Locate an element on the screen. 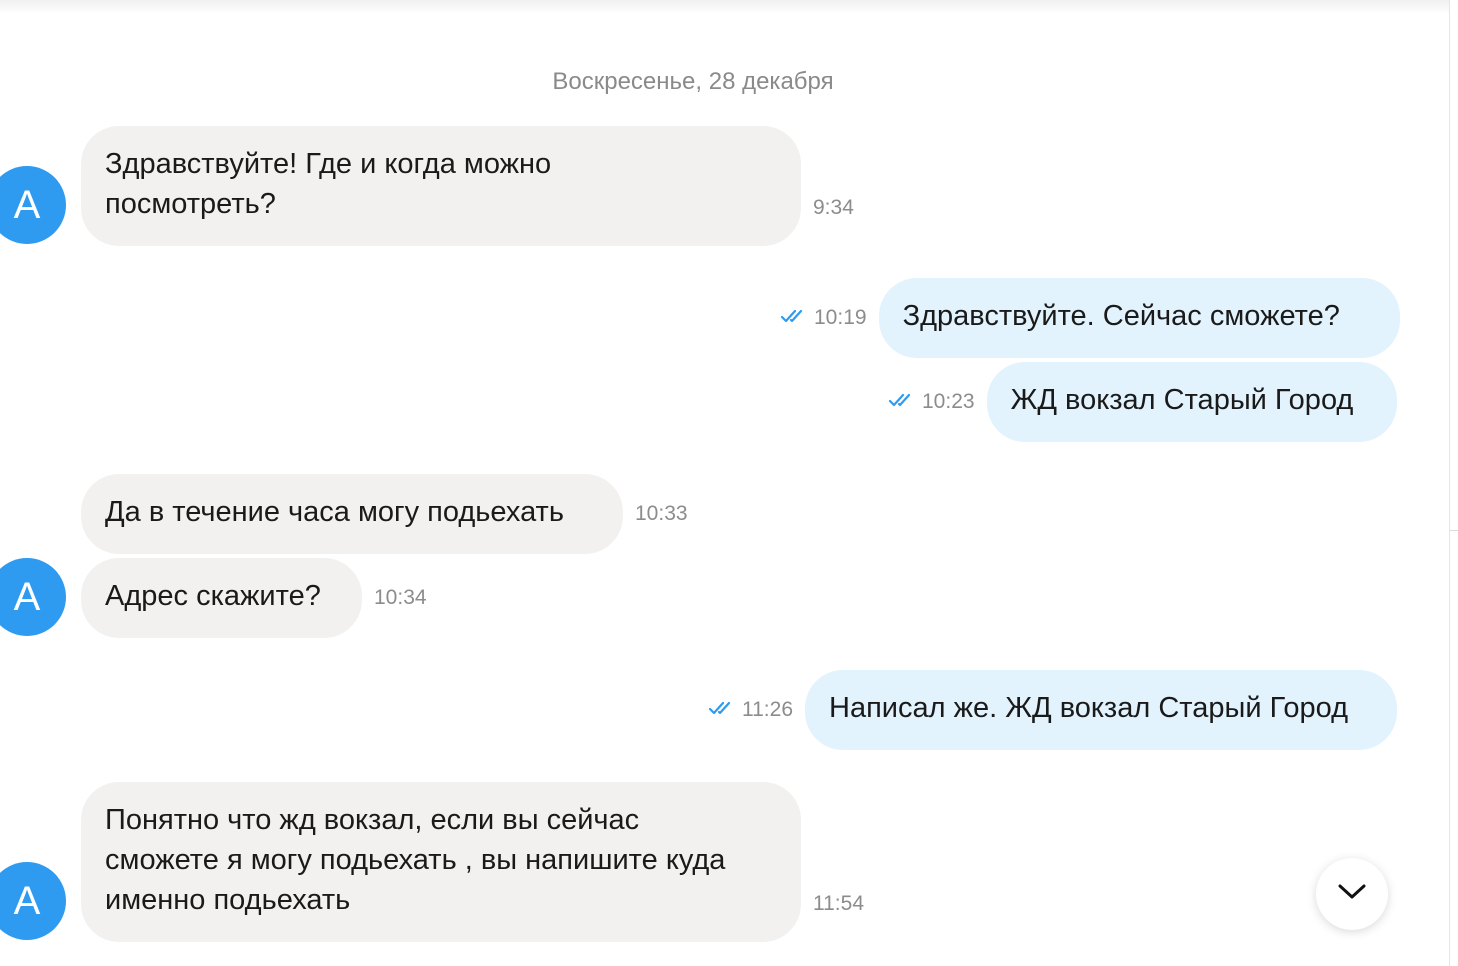 Image resolution: width=1458 pixels, height=966 pixels. top-shadow is located at coordinates (725, 7).